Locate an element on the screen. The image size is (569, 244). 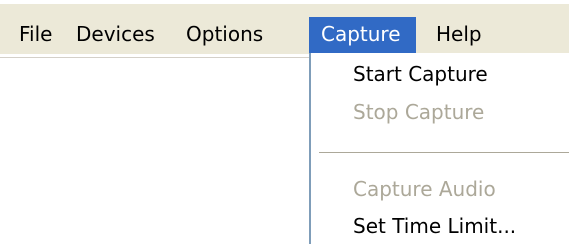
menu-file: File is located at coordinates (35, 39).